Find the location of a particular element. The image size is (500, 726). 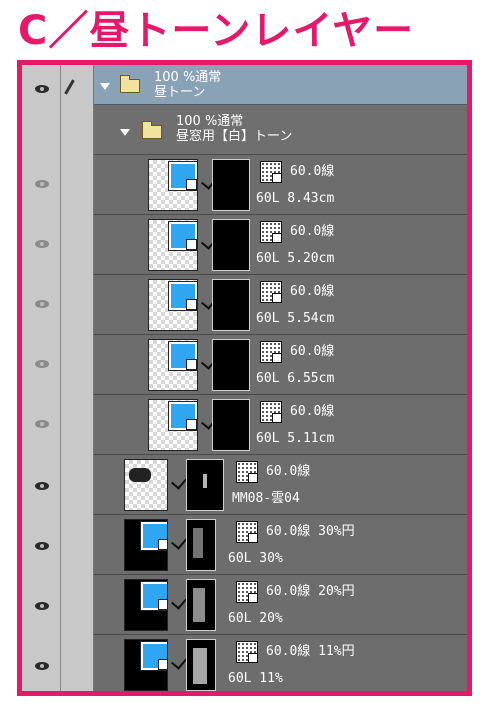

page-heading: C／昼トーンレイヤー is located at coordinates (253, 31).